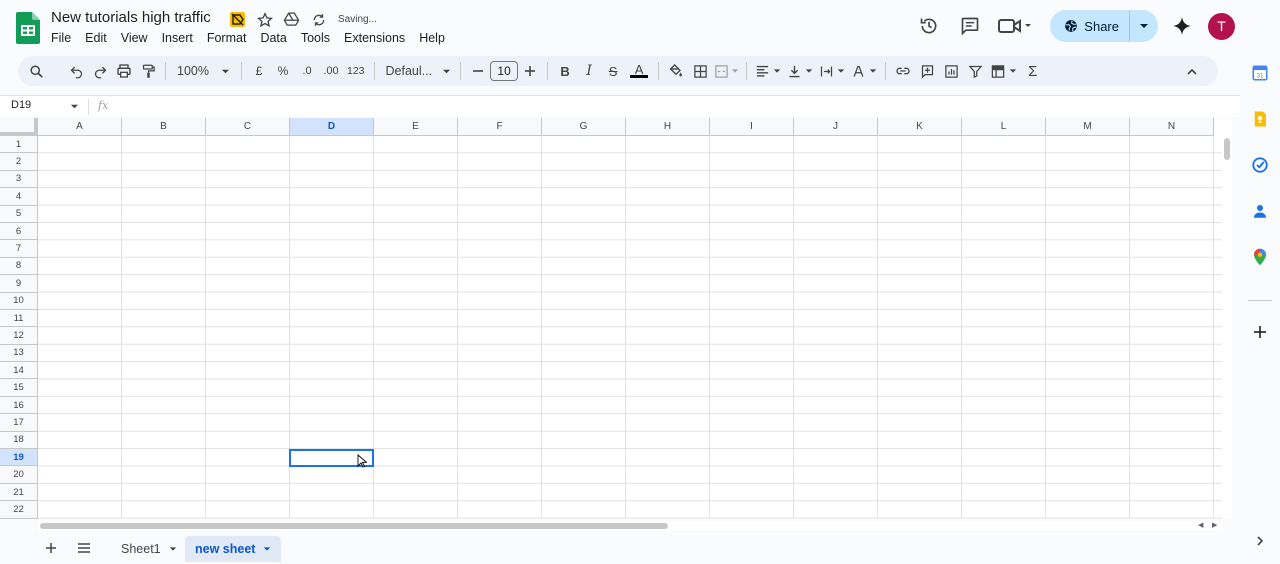 The height and width of the screenshot is (564, 1280). I want to click on column-header: C, so click(248, 127).